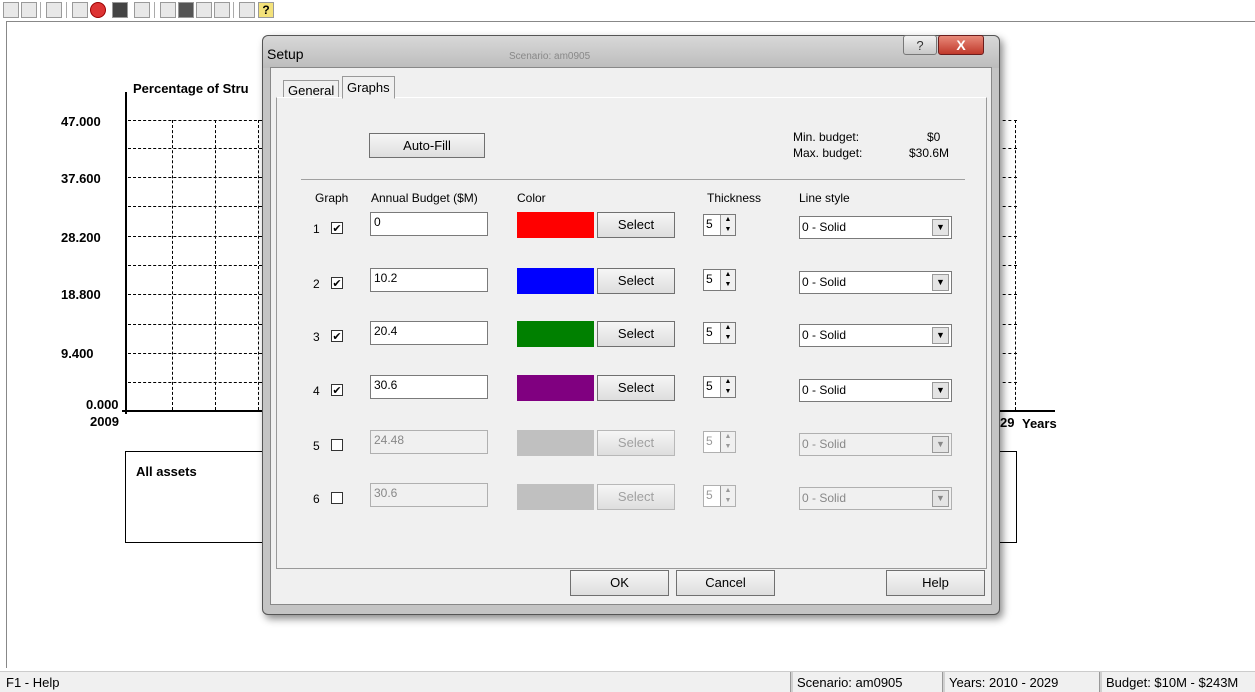 This screenshot has height=692, width=1255. Describe the element at coordinates (54, 10) in the screenshot. I see `export-icon` at that location.